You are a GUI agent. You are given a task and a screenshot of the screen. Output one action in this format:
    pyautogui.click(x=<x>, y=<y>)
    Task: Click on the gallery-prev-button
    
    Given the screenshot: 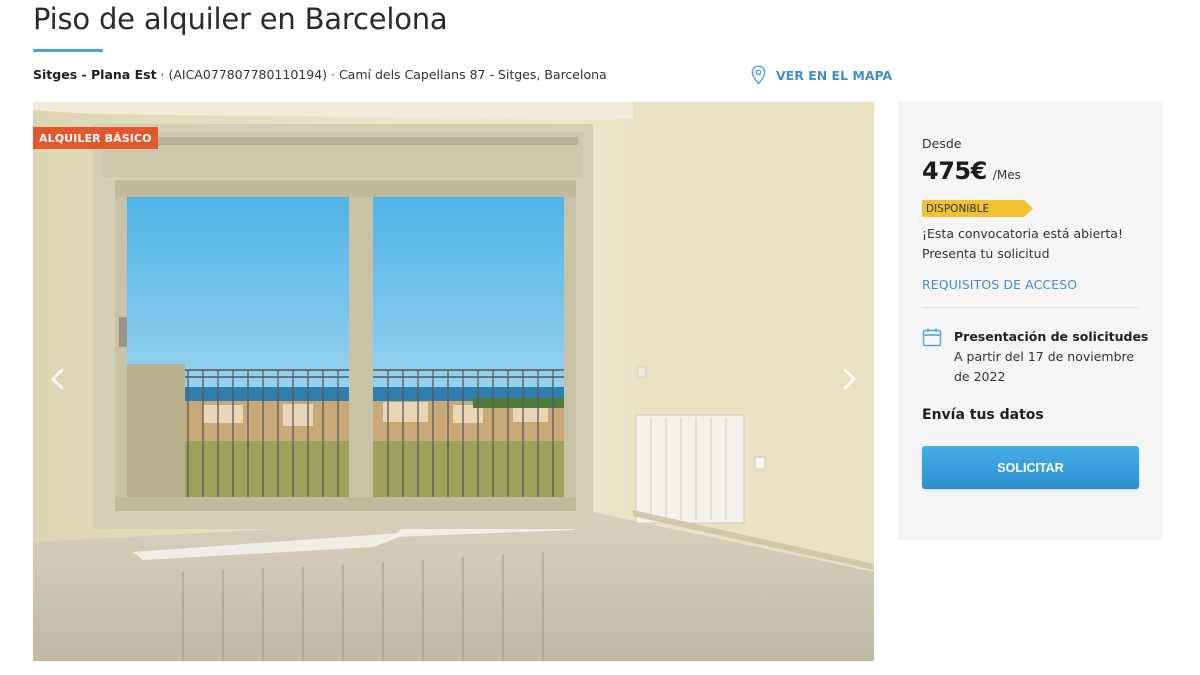 What is the action you would take?
    pyautogui.click(x=58, y=379)
    